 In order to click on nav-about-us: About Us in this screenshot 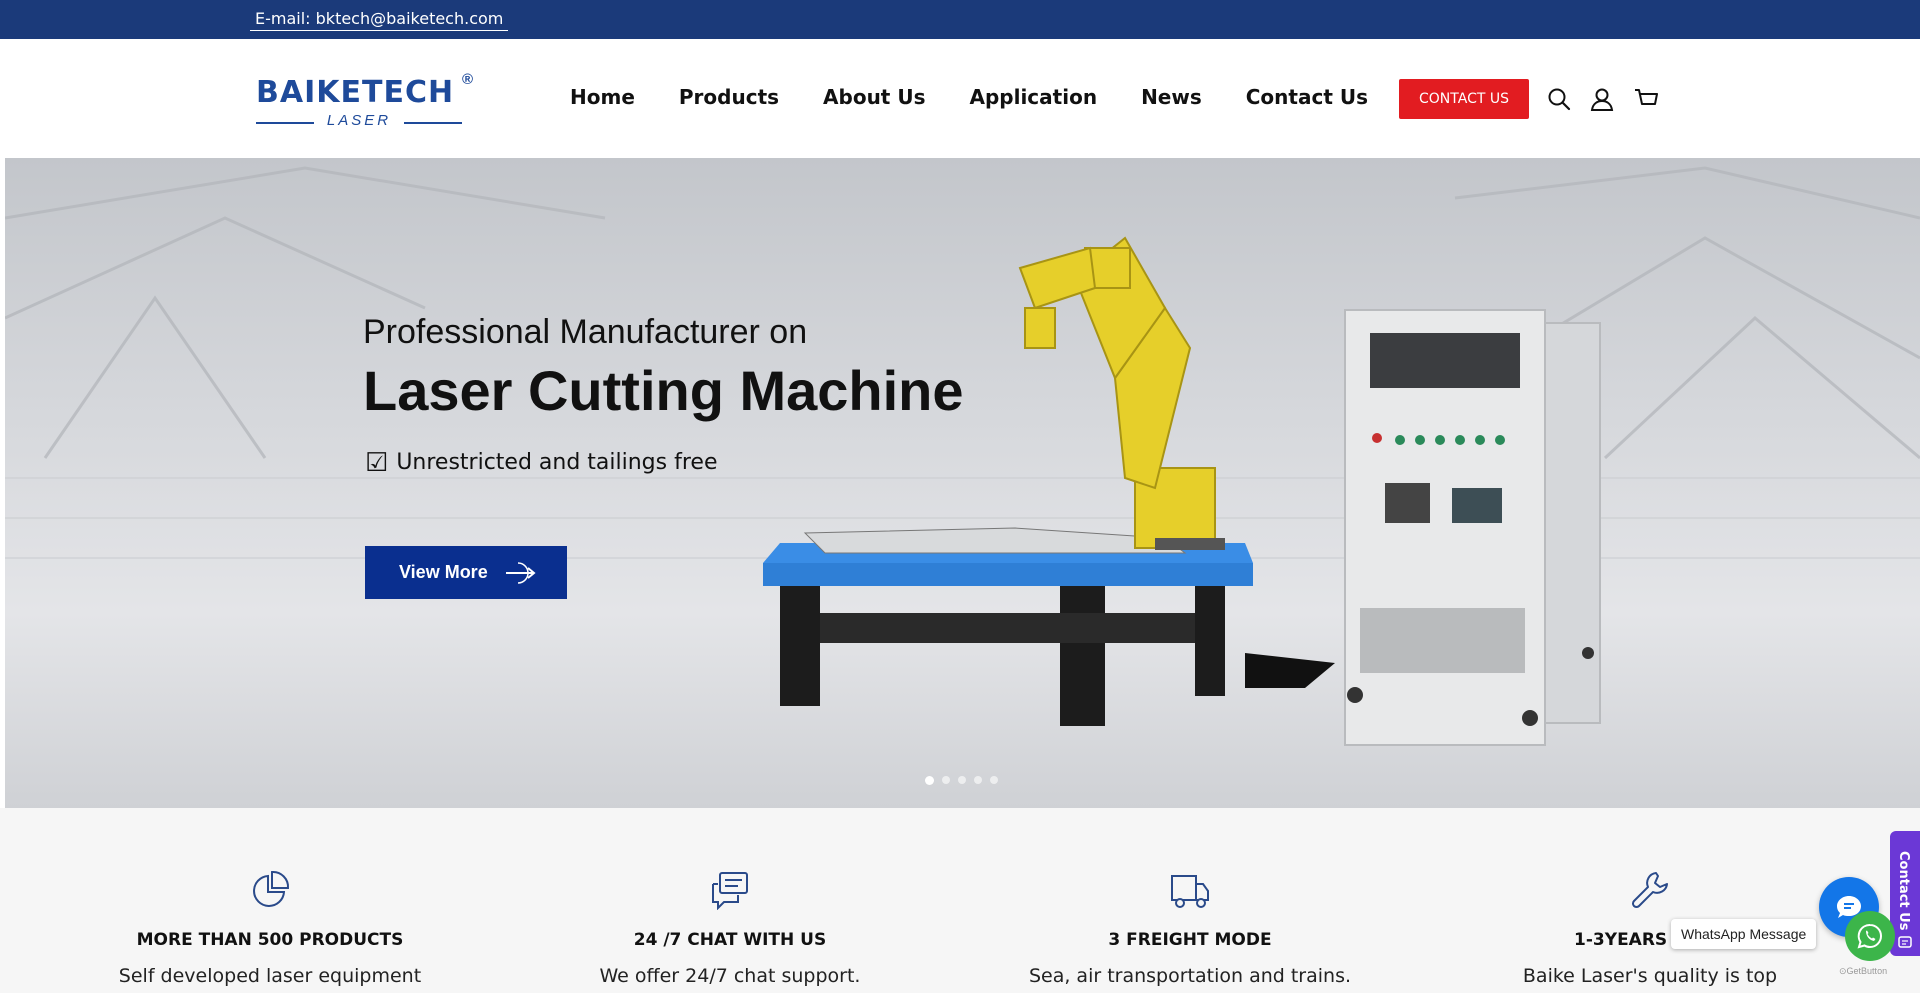, I will do `click(874, 97)`.